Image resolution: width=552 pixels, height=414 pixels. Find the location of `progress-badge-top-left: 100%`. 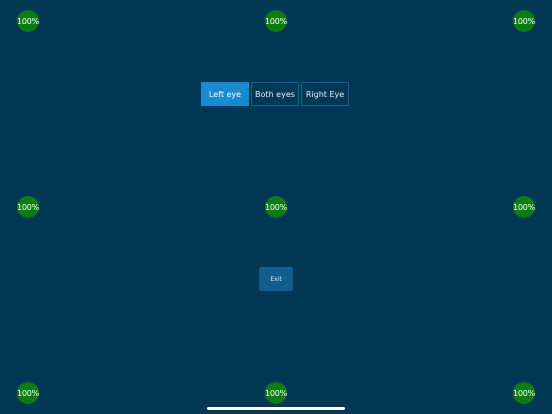

progress-badge-top-left: 100% is located at coordinates (28, 21).